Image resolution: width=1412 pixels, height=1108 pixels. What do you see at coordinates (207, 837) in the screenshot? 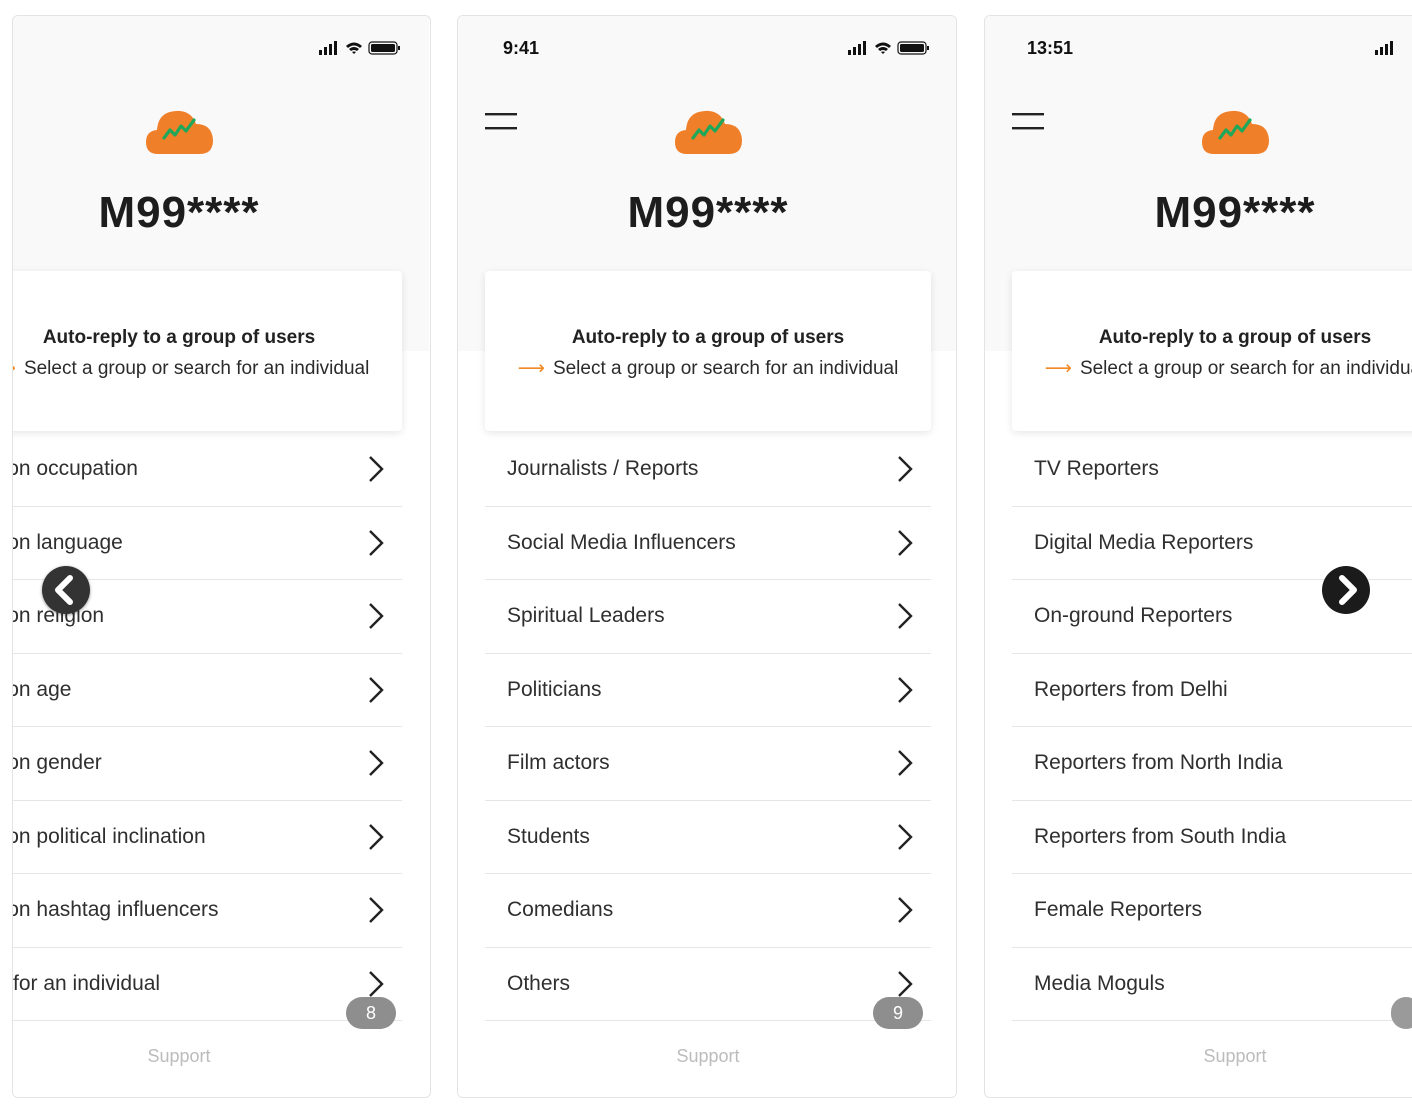
I see `list-item: ed on political inclination` at bounding box center [207, 837].